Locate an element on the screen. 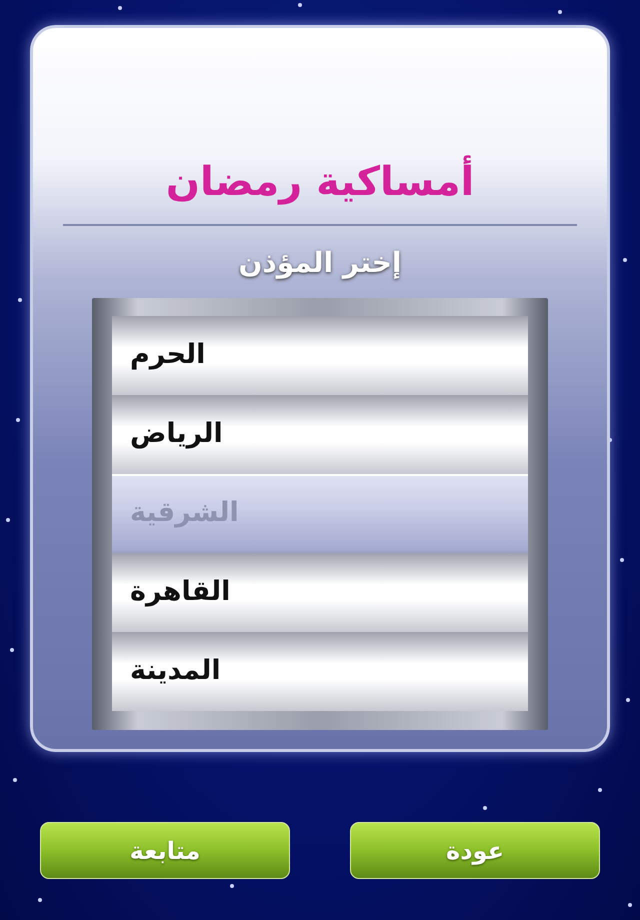 This screenshot has height=920, width=640. picker-option: القاهرة is located at coordinates (320, 592).